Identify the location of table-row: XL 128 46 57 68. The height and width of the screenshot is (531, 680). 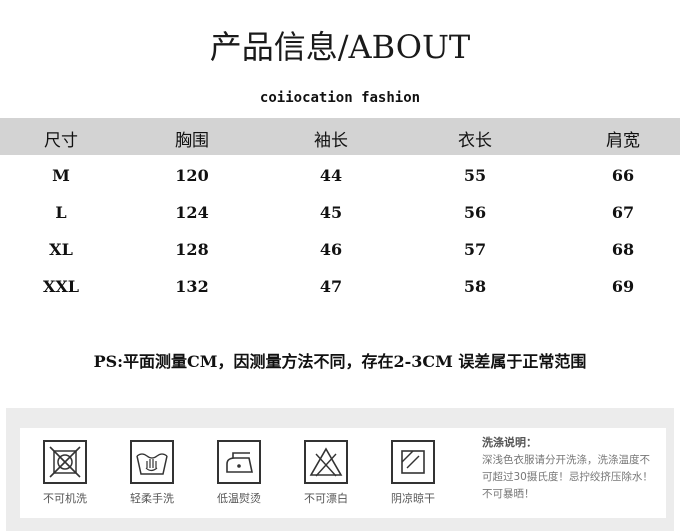
(340, 255).